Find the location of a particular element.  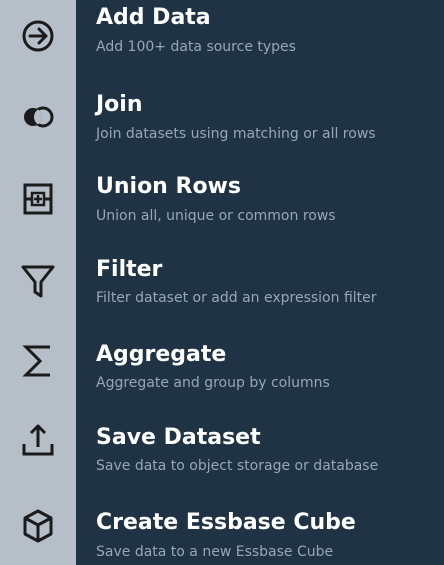

menu-item-add-data: Add Data Add 100+ data source types is located at coordinates (222, 40).